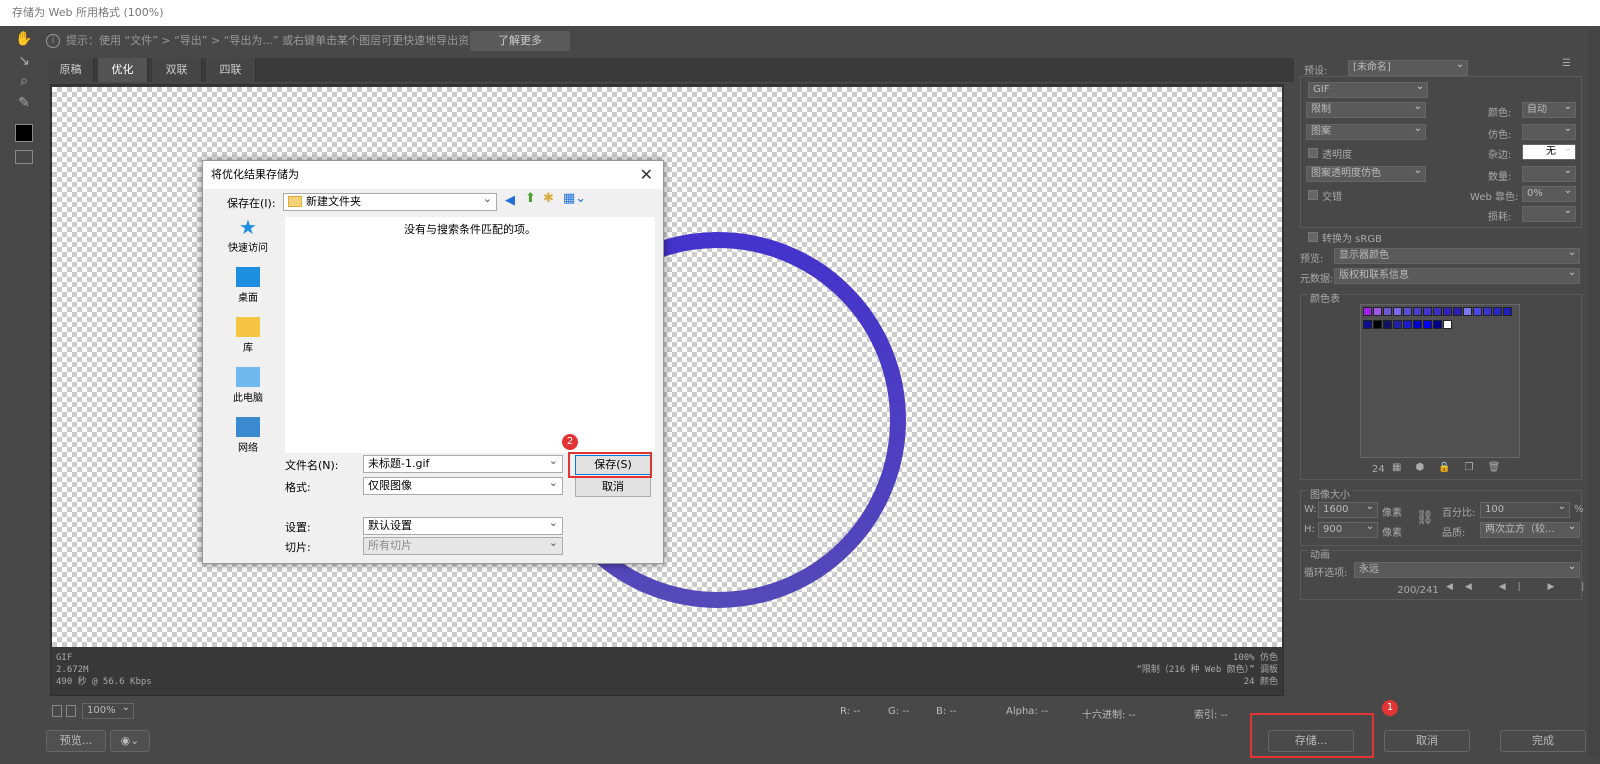 The image size is (1600, 764). Describe the element at coordinates (1549, 193) in the screenshot. I see `websnap-select: 0%` at that location.